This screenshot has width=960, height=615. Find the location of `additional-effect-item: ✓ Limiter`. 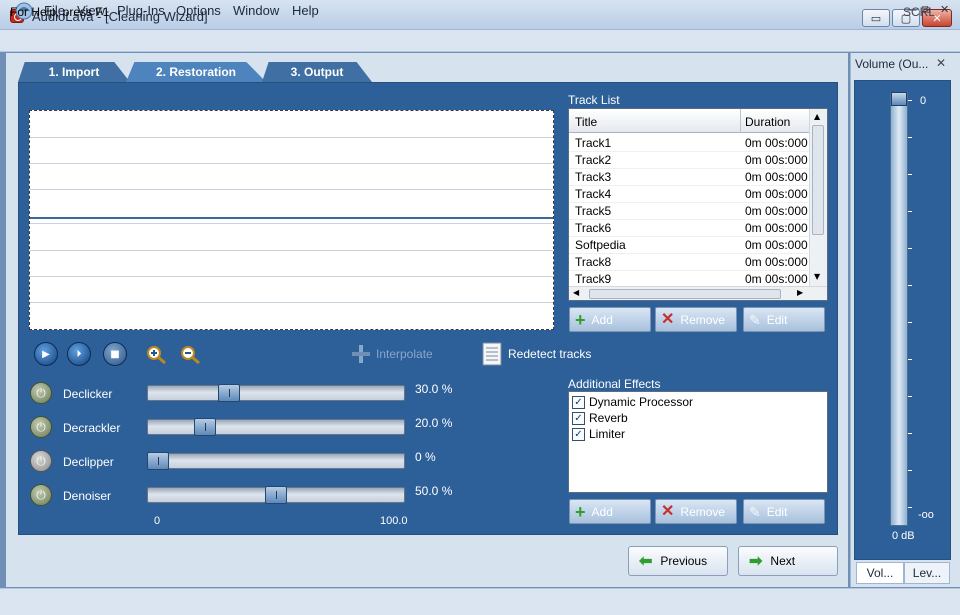

additional-effect-item: ✓ Limiter is located at coordinates (598, 434).